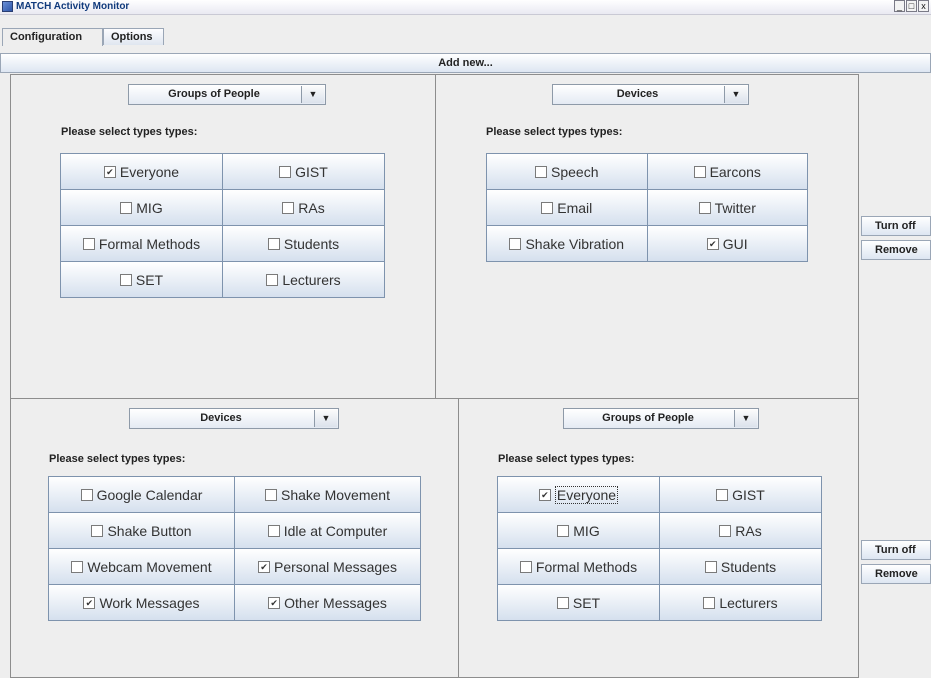 The width and height of the screenshot is (931, 678). Describe the element at coordinates (586, 566) in the screenshot. I see `checkbox-label: Formal Methods` at that location.